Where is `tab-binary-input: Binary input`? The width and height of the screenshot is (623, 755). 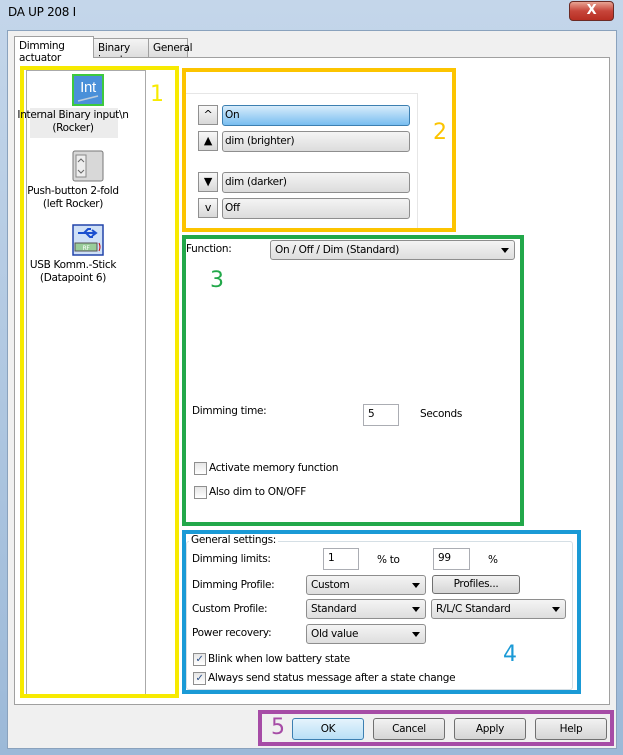
tab-binary-input: Binary input is located at coordinates (121, 52).